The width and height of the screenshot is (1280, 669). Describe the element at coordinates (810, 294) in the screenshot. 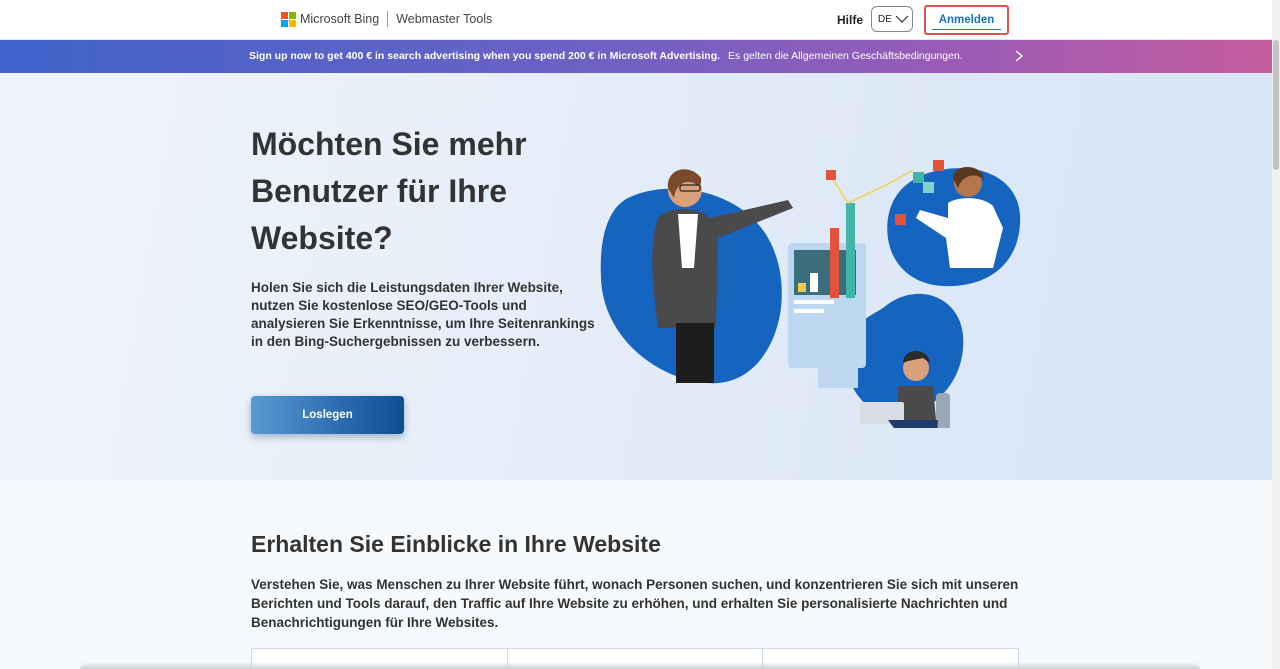

I see `hero-illustration` at that location.